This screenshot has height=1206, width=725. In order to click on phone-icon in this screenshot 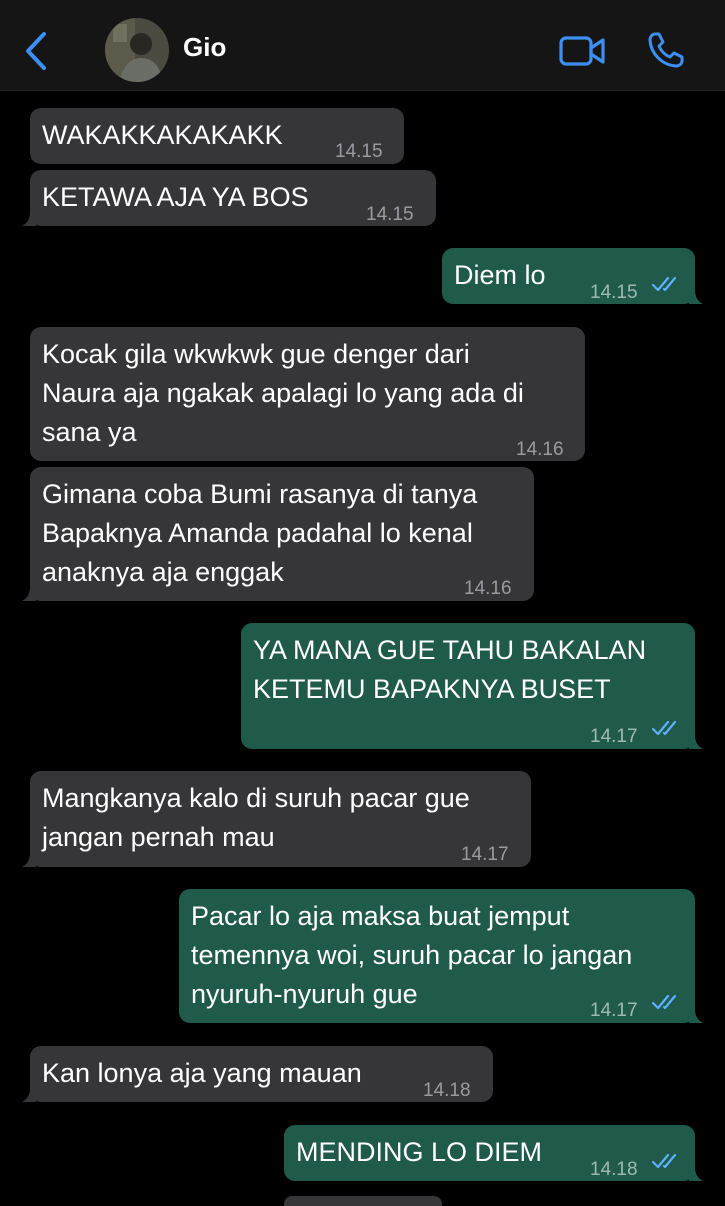, I will do `click(666, 50)`.